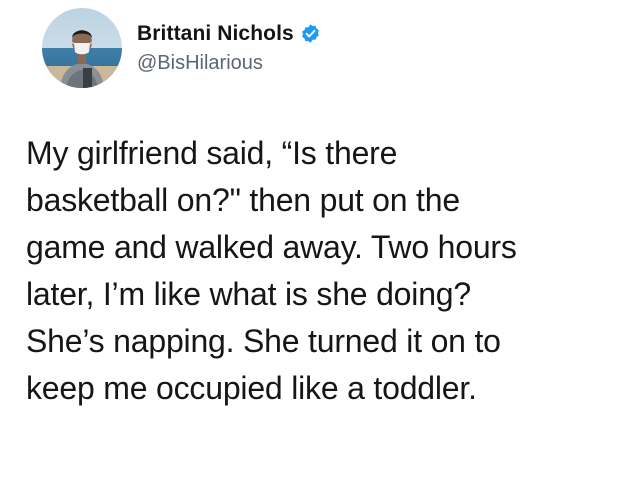 The image size is (640, 494). I want to click on tweet-header: Brittani Nichols @BisHilarious, so click(181, 48).